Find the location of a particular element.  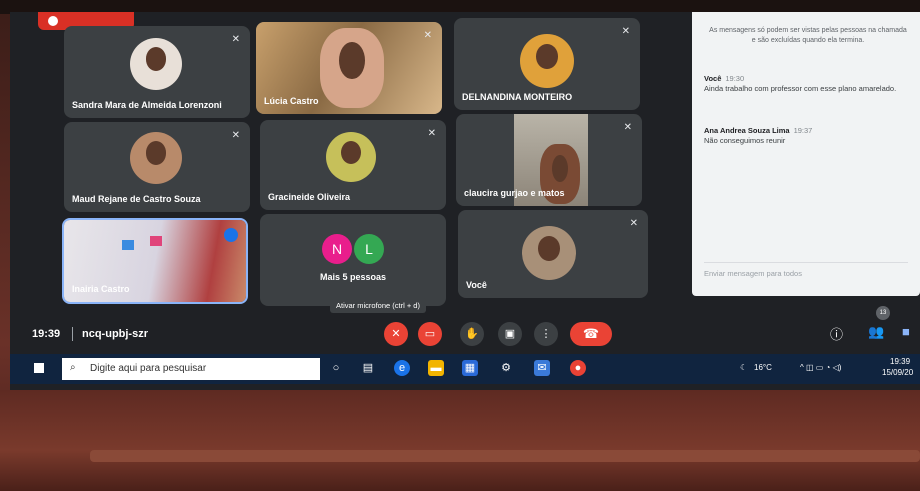

participant-face is located at coordinates (352, 68).